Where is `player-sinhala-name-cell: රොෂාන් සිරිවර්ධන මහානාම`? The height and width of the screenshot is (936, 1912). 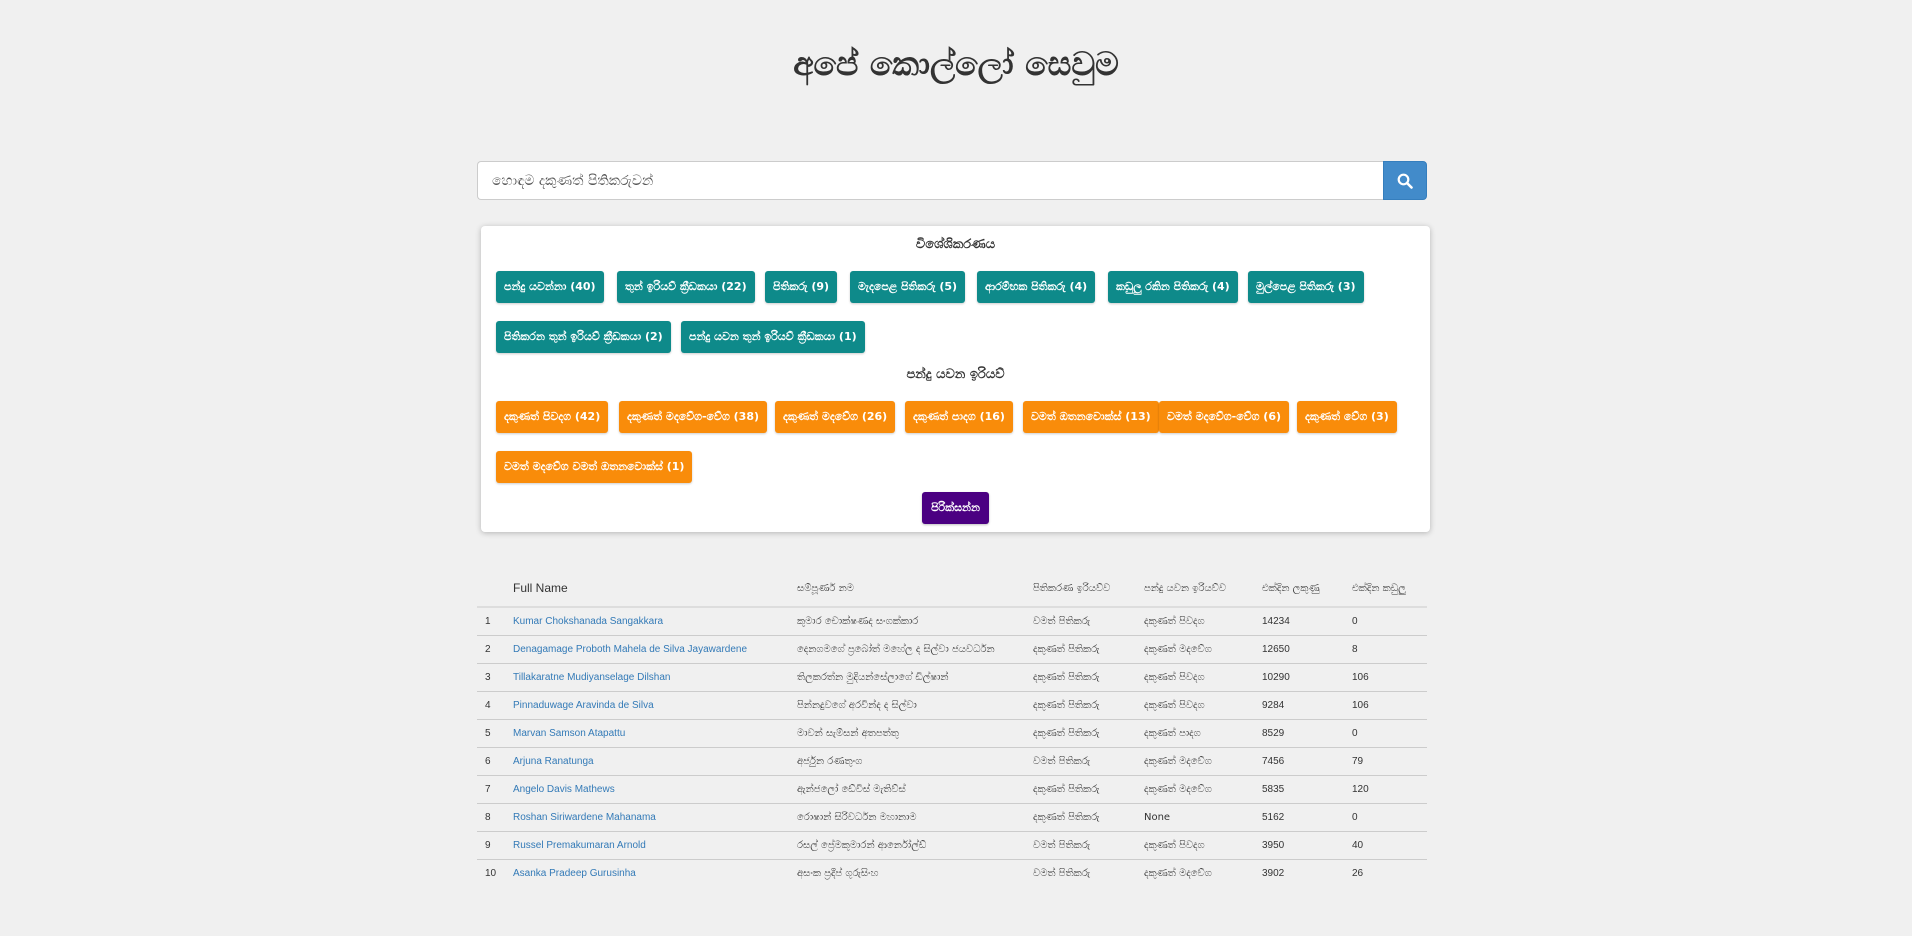 player-sinhala-name-cell: රොෂාන් සිරිවර්ධන මහානාම is located at coordinates (907, 817).